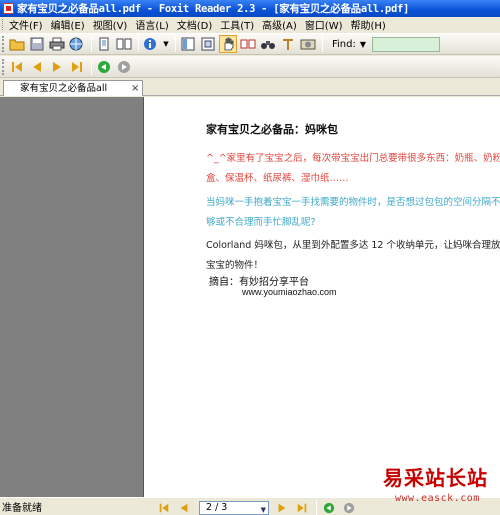 This screenshot has width=500, height=515. I want to click on menu-view: 视图(V), so click(110, 24).